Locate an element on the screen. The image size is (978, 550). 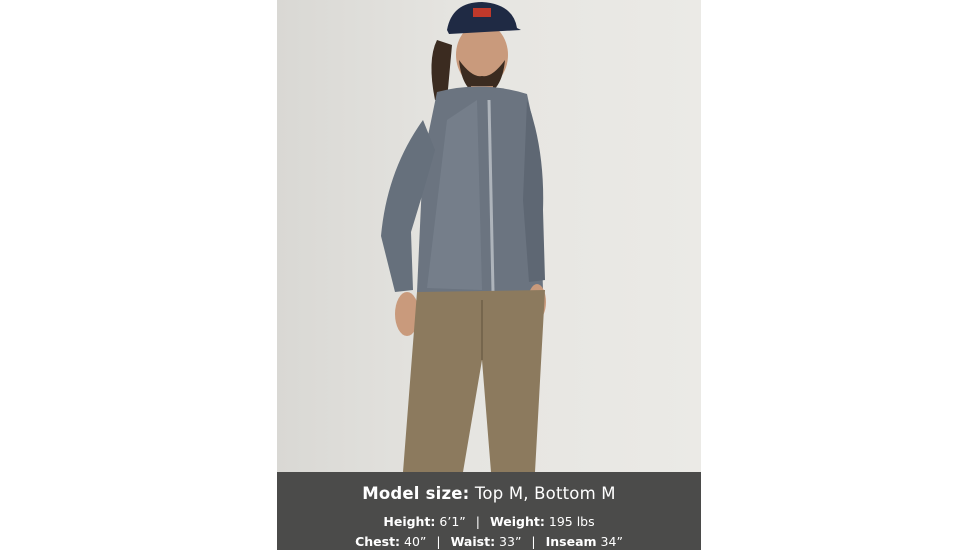
model-size-line: Model size: Top M, Bottom M is located at coordinates (489, 493).